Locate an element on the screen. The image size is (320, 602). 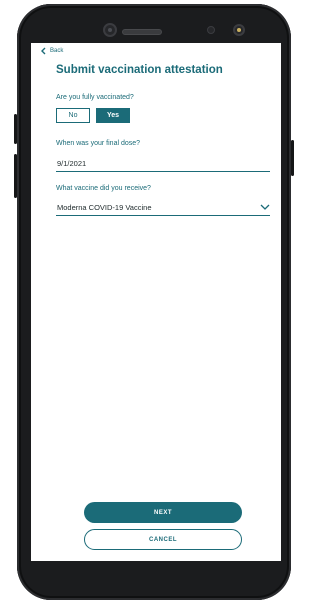
cancel-button: CANCEL is located at coordinates (163, 539).